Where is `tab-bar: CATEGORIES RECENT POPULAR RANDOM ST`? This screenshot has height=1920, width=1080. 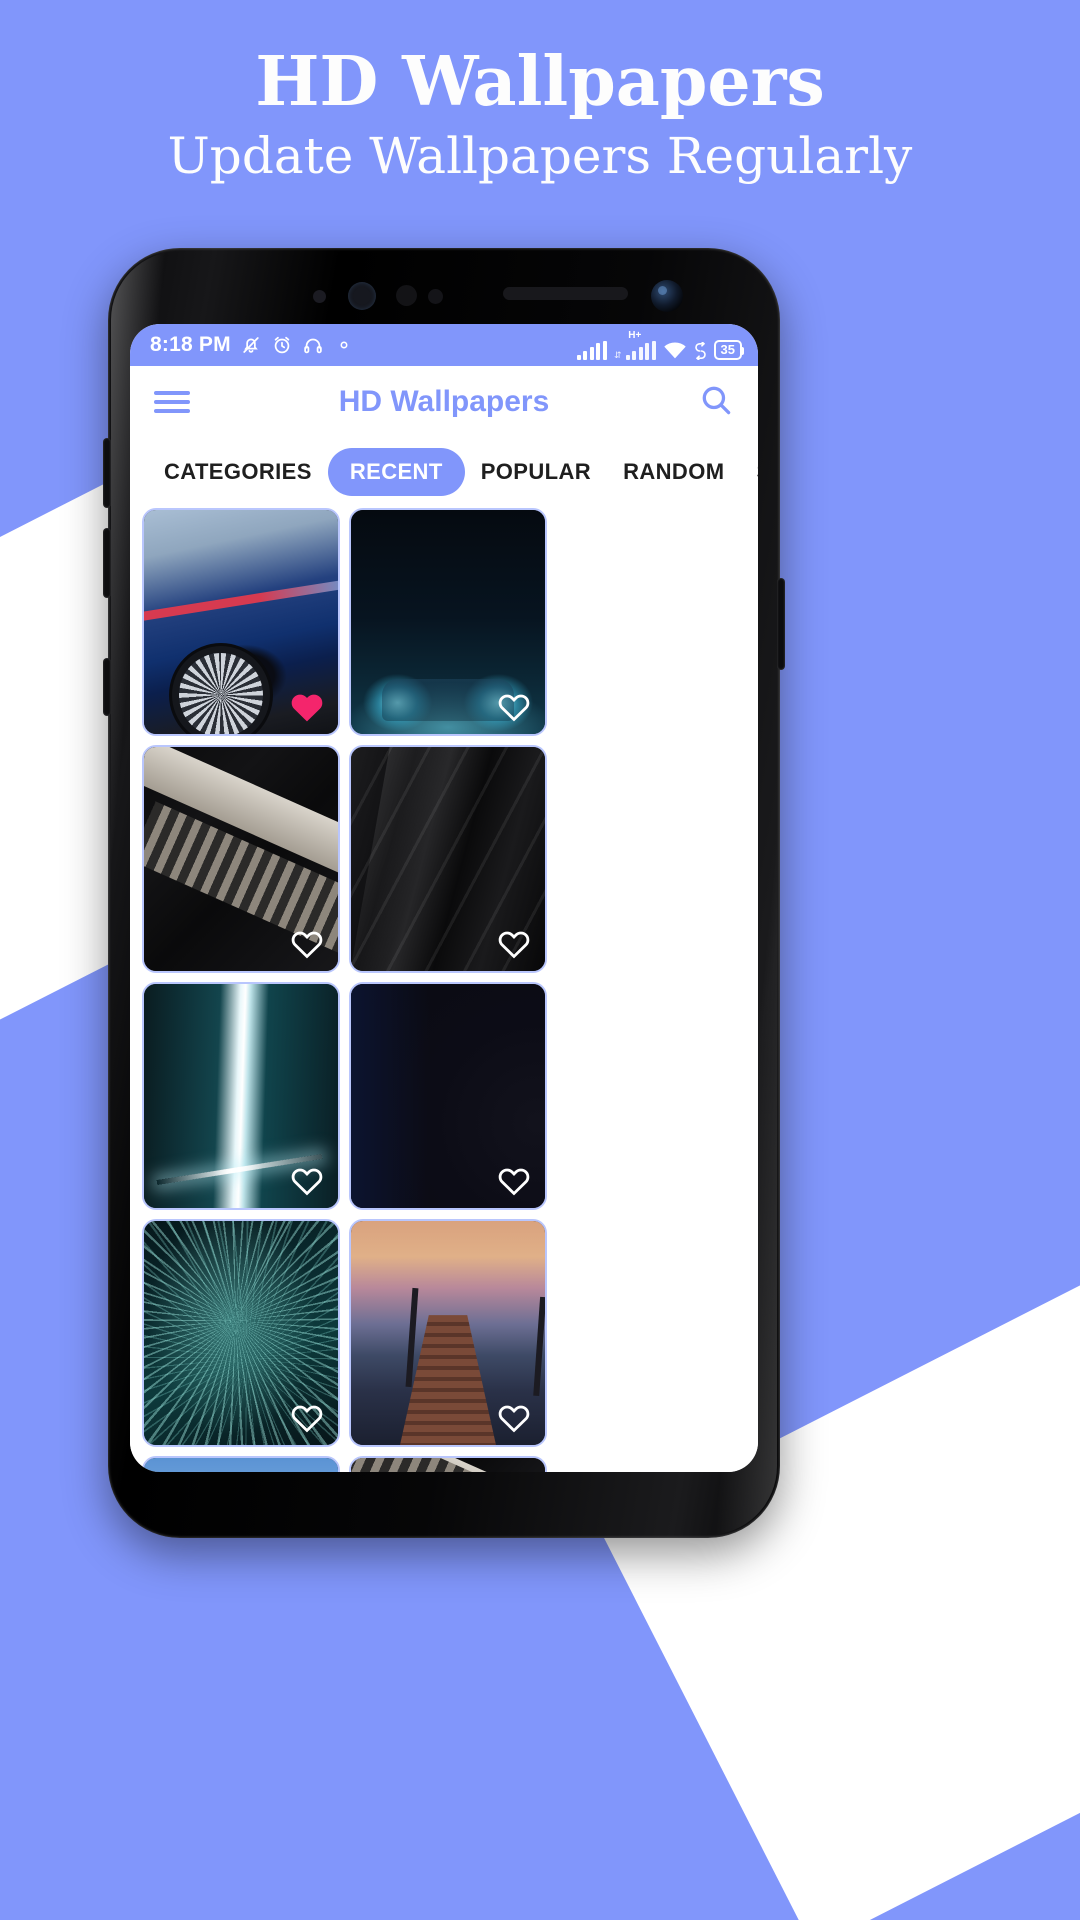
tab-bar: CATEGORIES RECENT POPULAR RANDOM ST is located at coordinates (444, 473).